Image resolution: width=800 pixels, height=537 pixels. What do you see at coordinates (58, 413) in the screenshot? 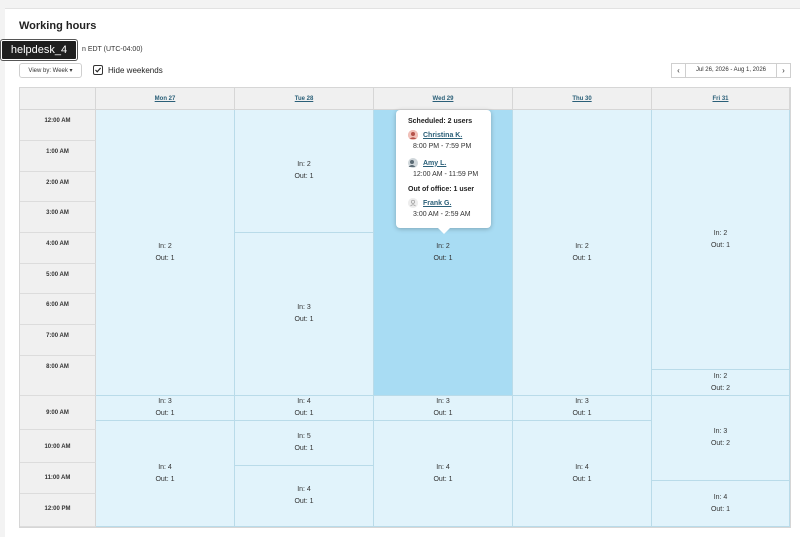
I see `time-label: 9:00 AM` at bounding box center [58, 413].